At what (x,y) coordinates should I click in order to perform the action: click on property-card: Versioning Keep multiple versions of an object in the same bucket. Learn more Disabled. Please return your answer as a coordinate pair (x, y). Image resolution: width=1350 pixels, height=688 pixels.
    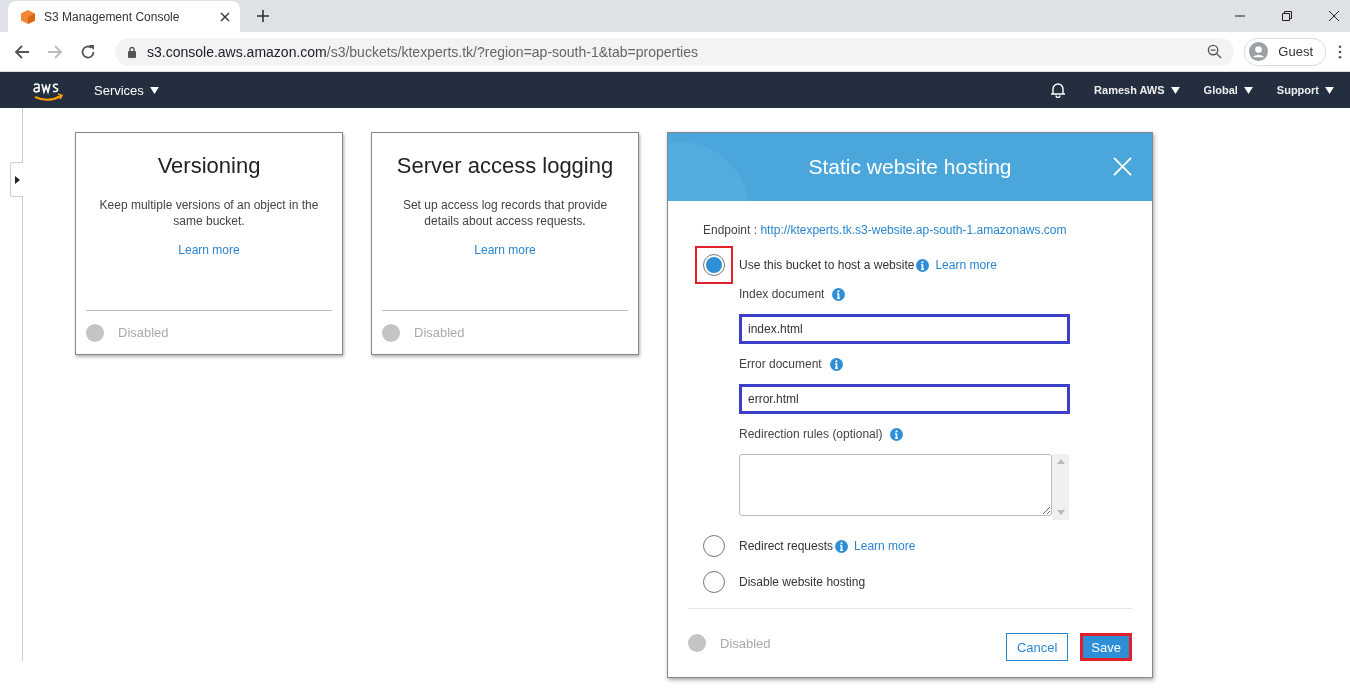
    Looking at the image, I should click on (209, 243).